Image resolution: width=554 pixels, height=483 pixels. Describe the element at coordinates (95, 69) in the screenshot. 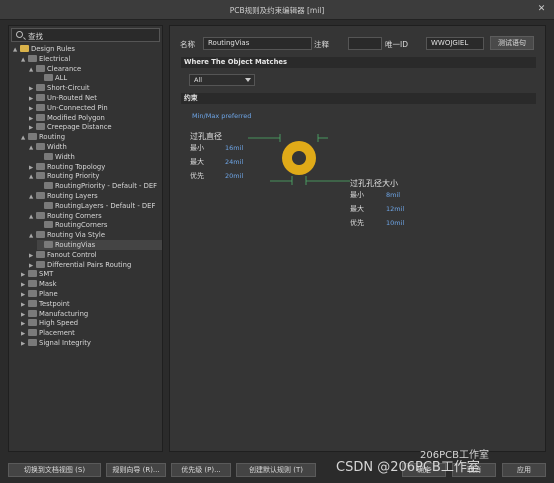

I see `tree-item: ▲ Clearance` at that location.